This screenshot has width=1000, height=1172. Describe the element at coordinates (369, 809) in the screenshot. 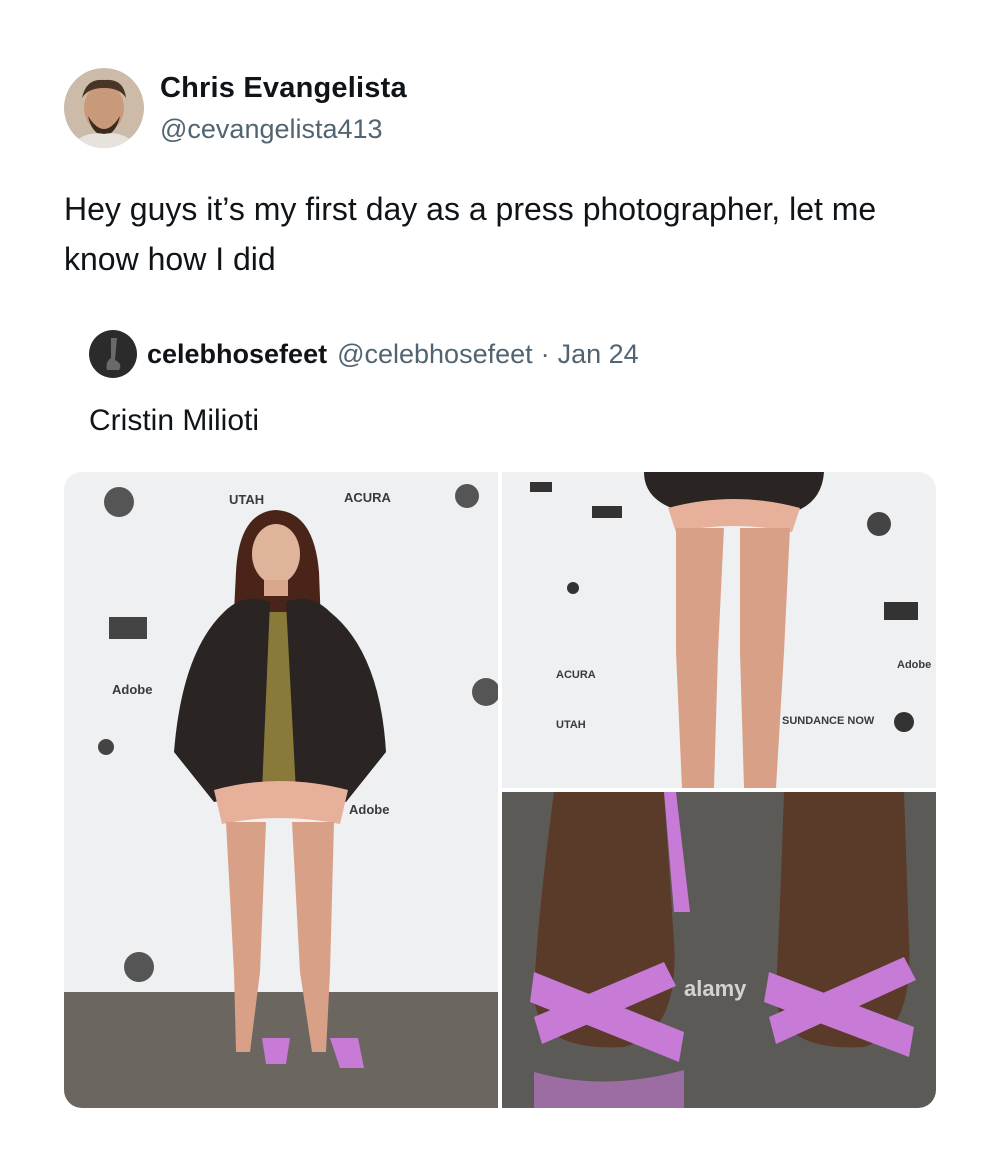

I see `backdrop-logo-adobe-2: Adobe` at that location.